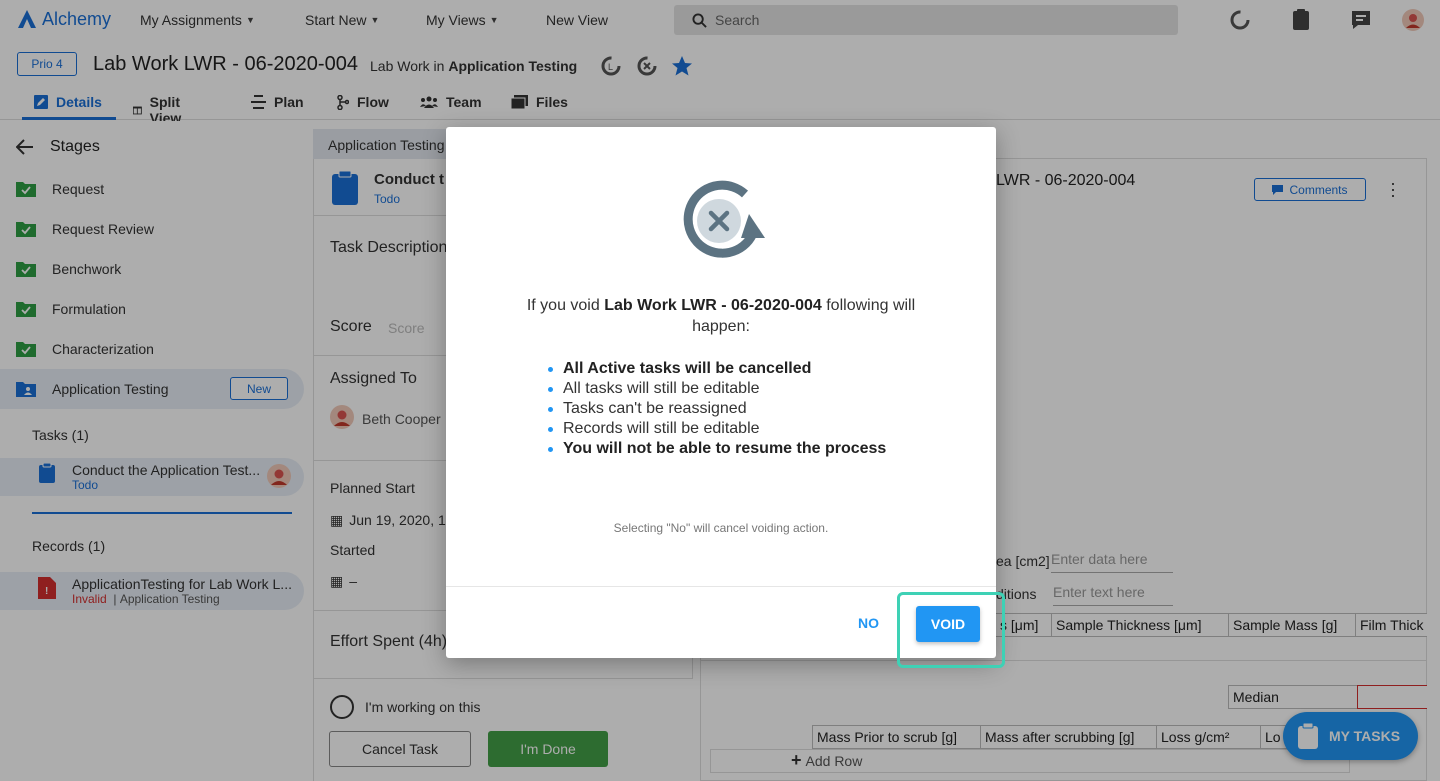 This screenshot has height=781, width=1440. Describe the element at coordinates (713, 305) in the screenshot. I see `message-record: Lab Work LWR - 06-2020-004` at that location.